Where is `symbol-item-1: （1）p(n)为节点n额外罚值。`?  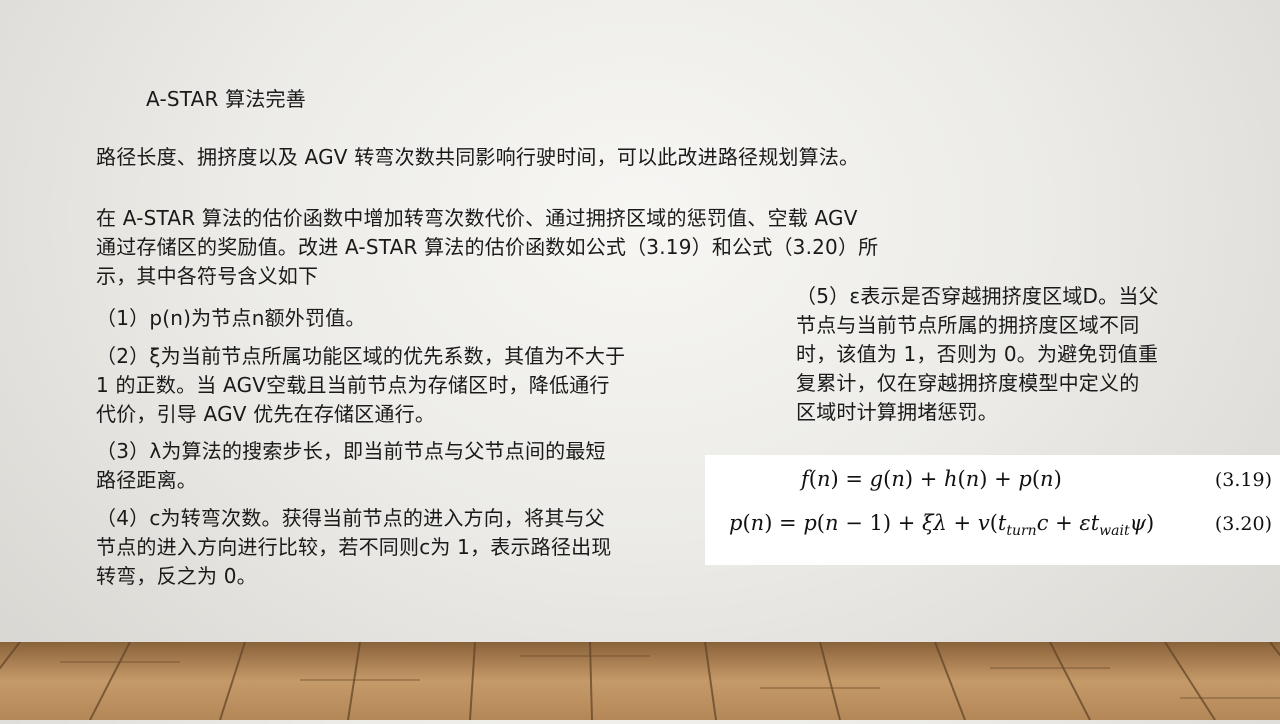 symbol-item-1: （1）p(n)为节点n额外罚值。 is located at coordinates (231, 318).